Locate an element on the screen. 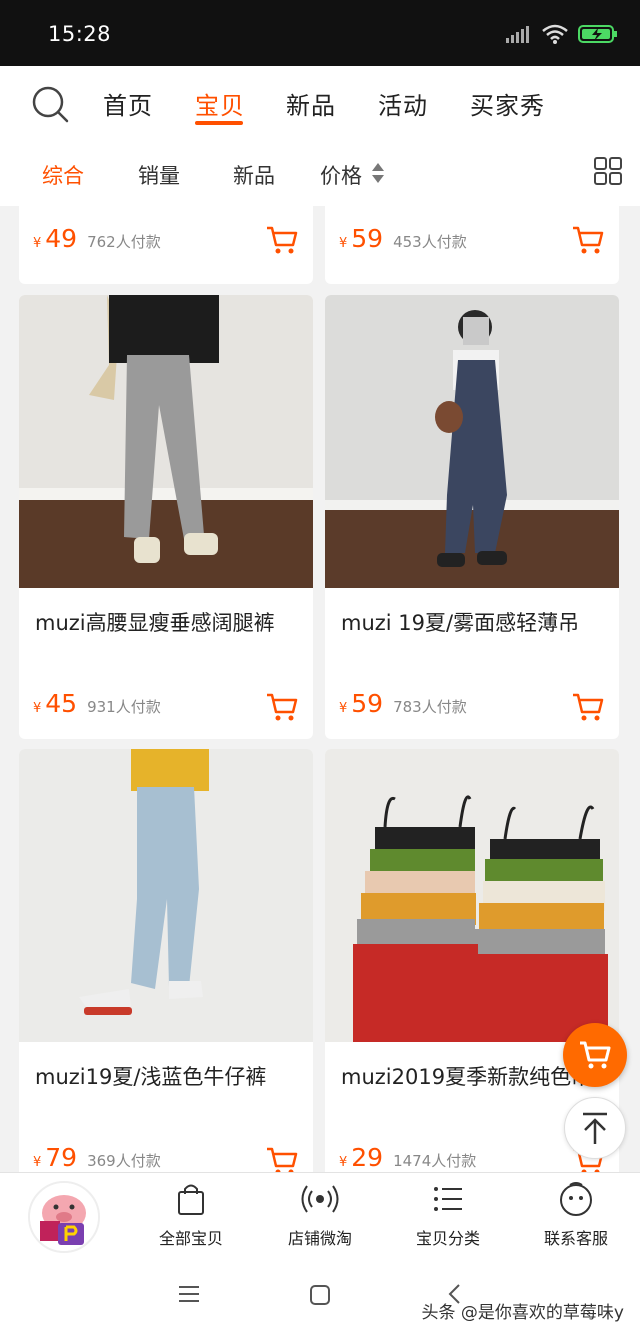  watermark-text: 头条 @是你喜欢的草莓味y is located at coordinates (522, 1313).